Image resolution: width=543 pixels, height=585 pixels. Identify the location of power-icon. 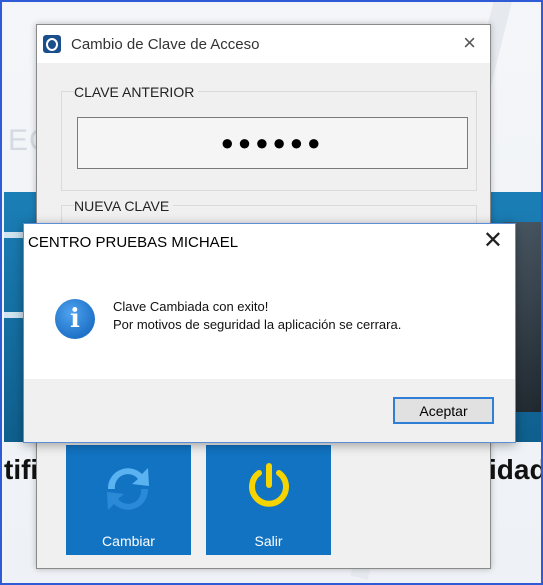
(269, 485).